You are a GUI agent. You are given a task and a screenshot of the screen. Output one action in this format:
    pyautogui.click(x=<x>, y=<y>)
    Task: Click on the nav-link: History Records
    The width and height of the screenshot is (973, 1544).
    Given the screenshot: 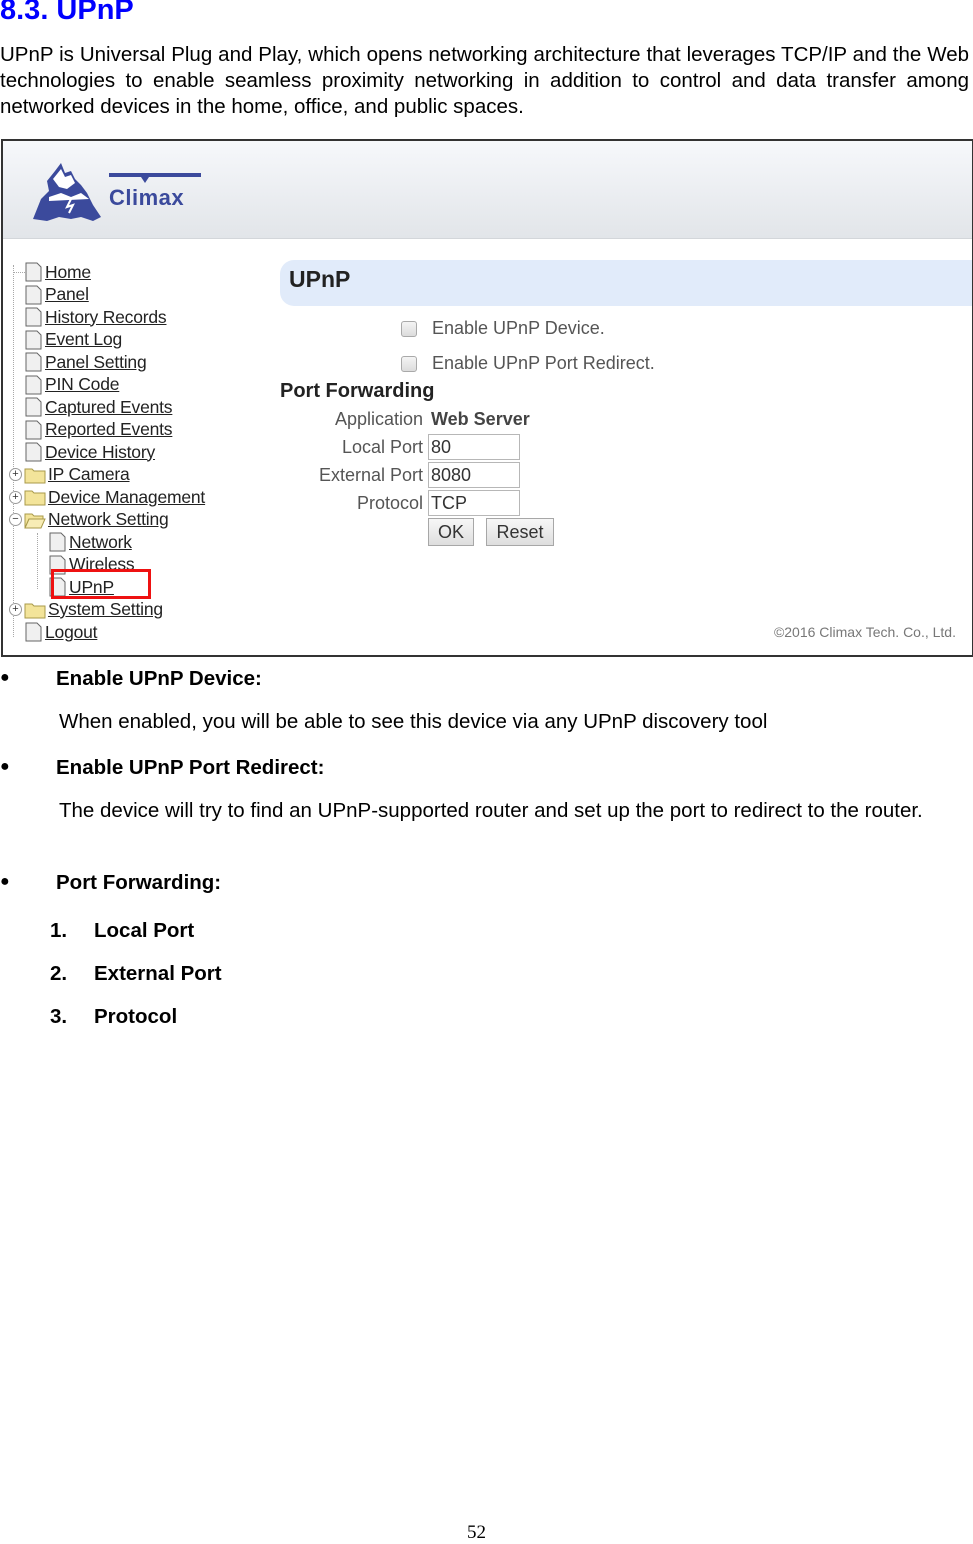 What is the action you would take?
    pyautogui.click(x=106, y=317)
    